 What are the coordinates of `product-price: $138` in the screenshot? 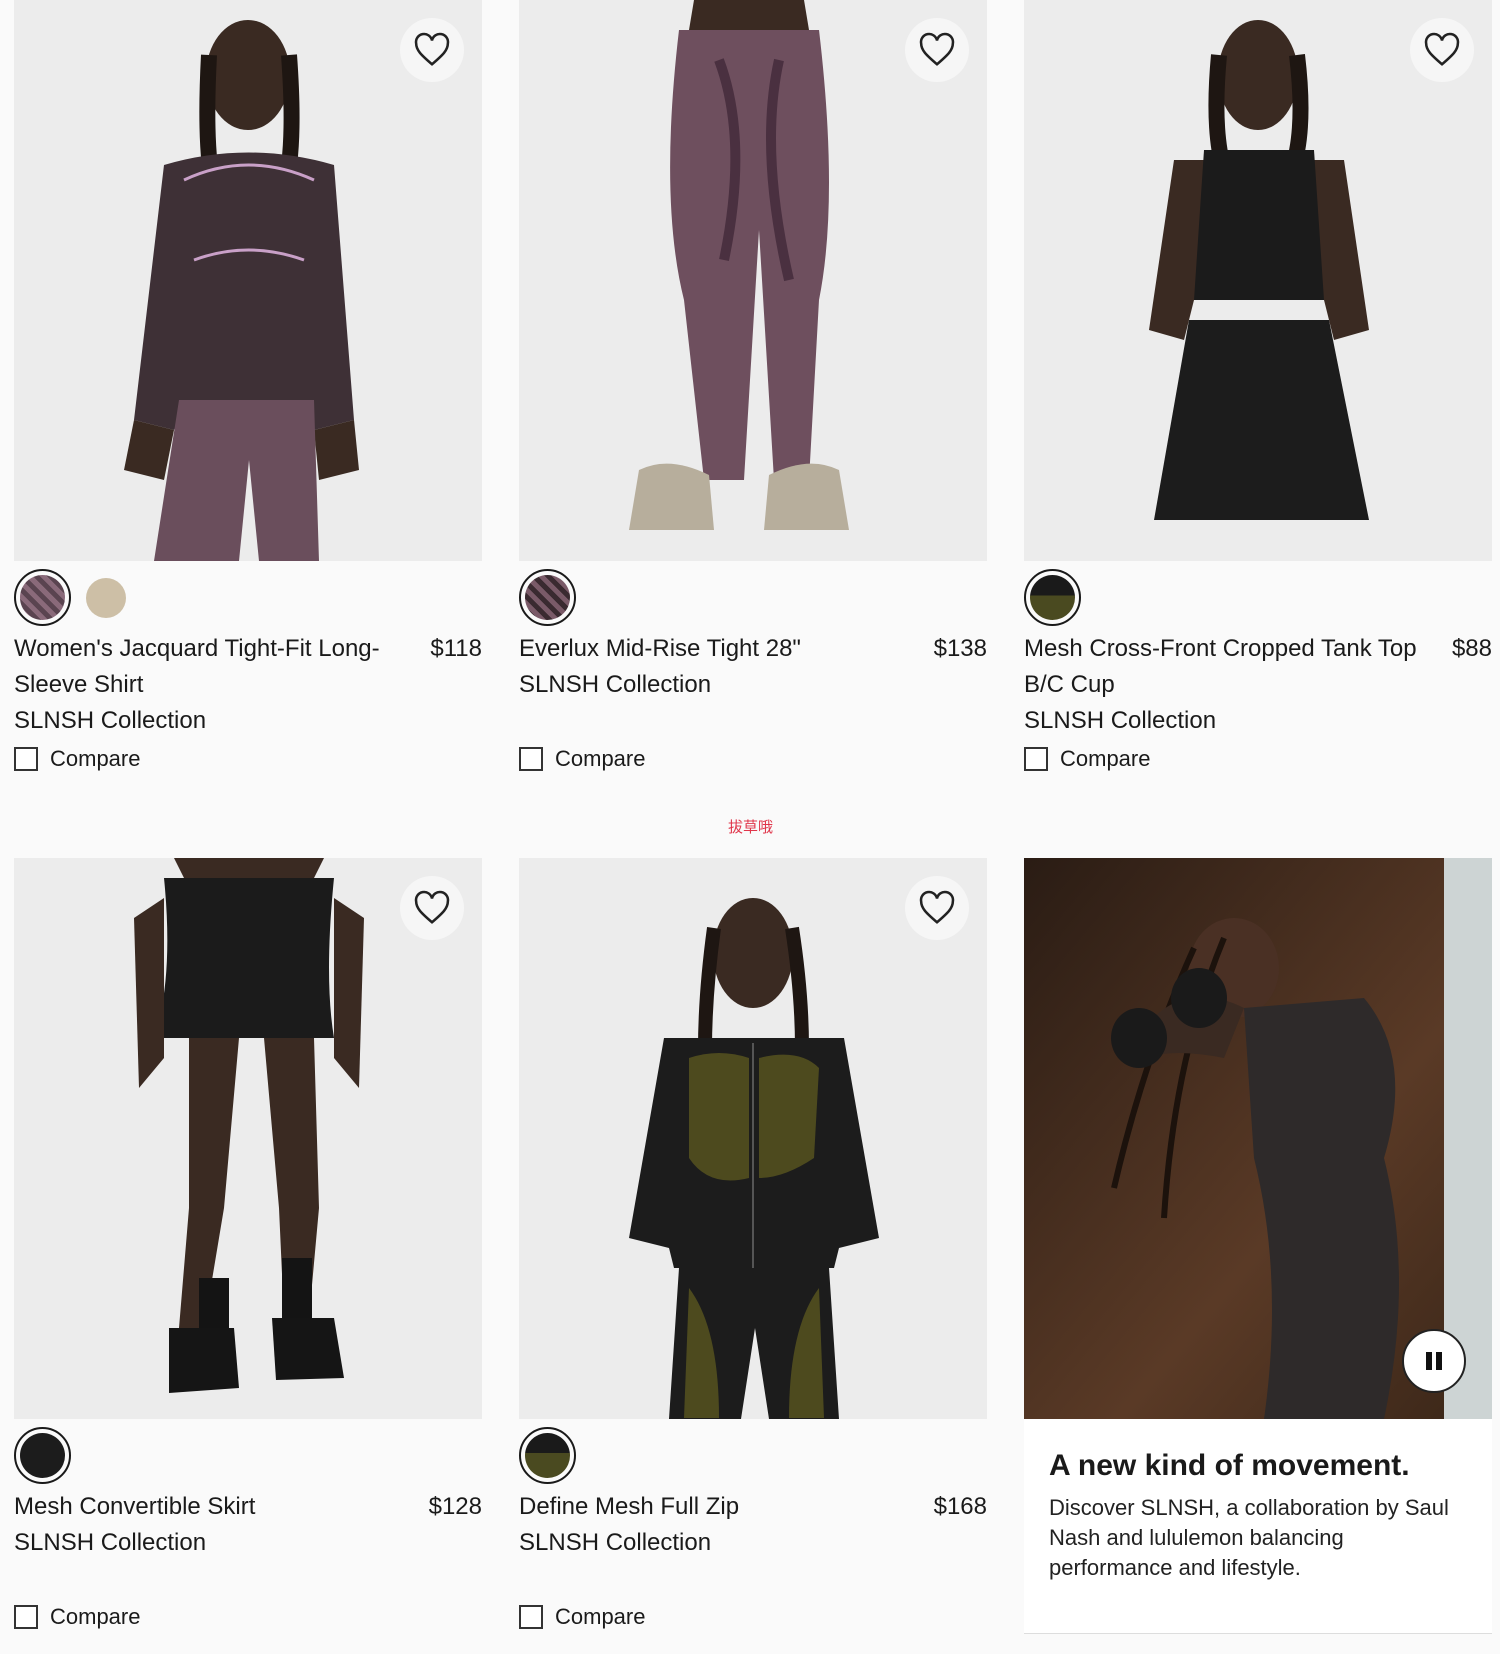 It's located at (960, 648).